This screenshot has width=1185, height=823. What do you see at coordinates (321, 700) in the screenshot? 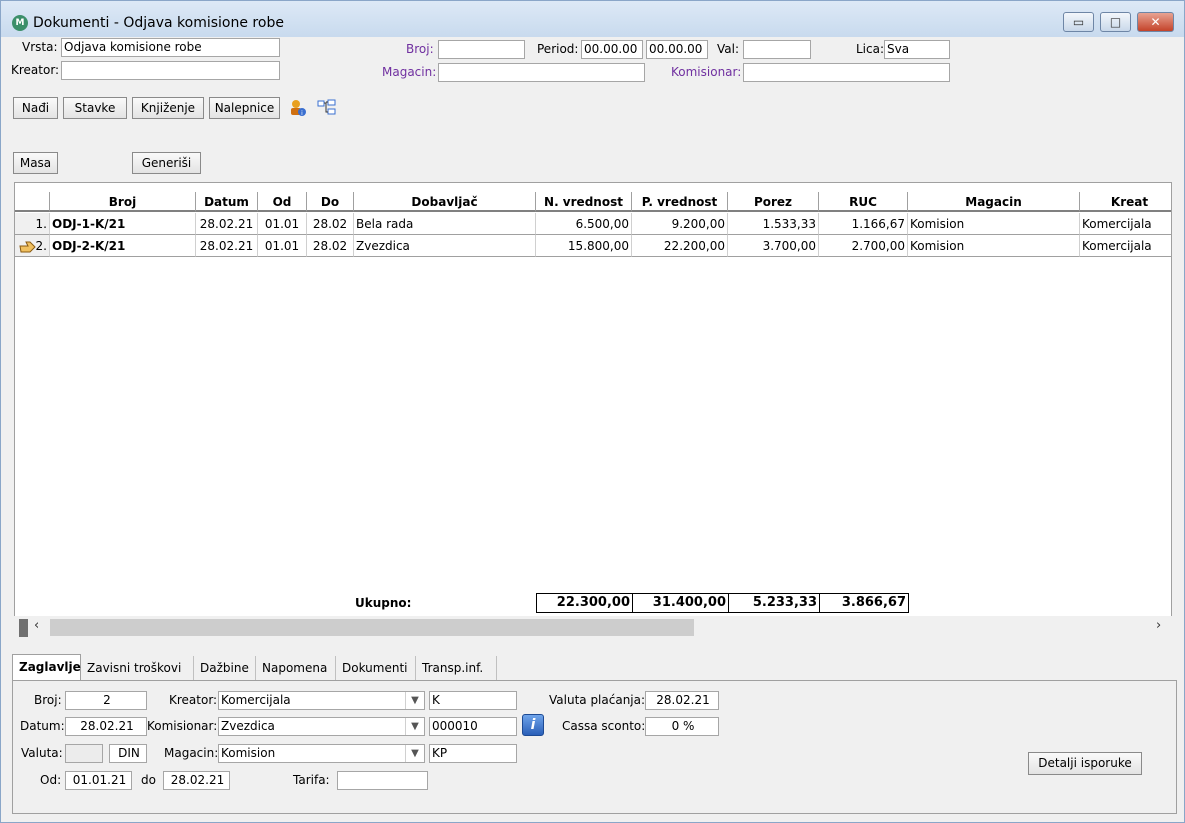
I see `kreator-select: Komercijala ▼` at bounding box center [321, 700].